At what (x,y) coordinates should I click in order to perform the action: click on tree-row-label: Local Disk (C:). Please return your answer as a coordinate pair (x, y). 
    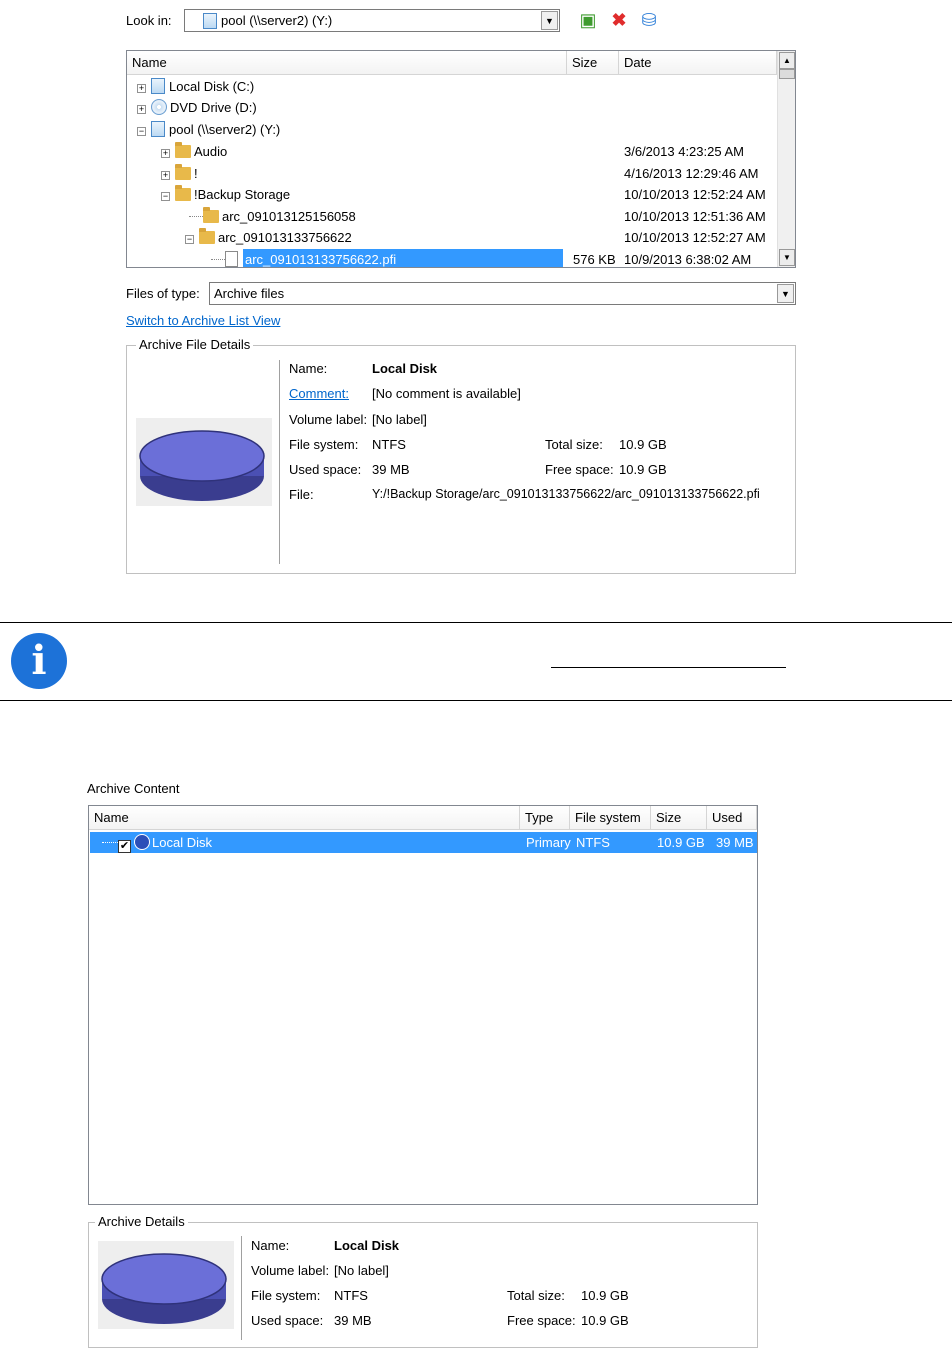
    Looking at the image, I should click on (212, 86).